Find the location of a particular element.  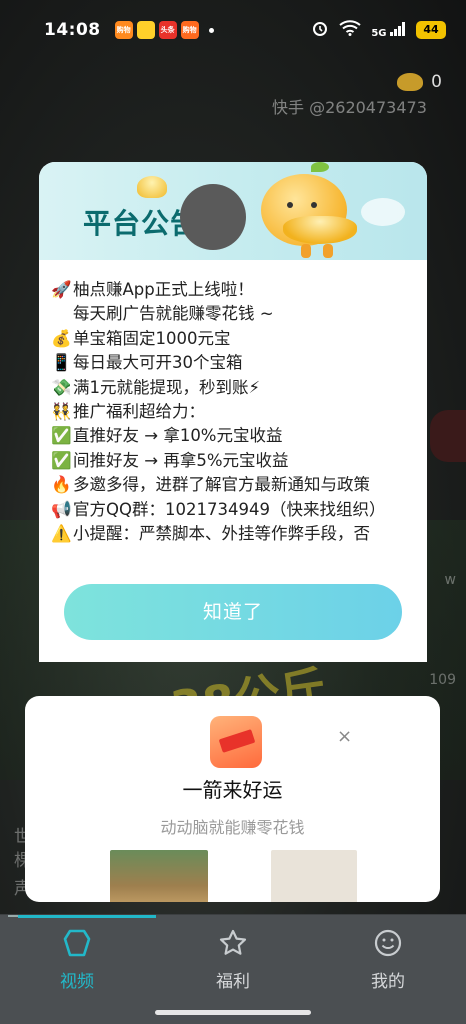

coin-counter: 0 is located at coordinates (419, 82).